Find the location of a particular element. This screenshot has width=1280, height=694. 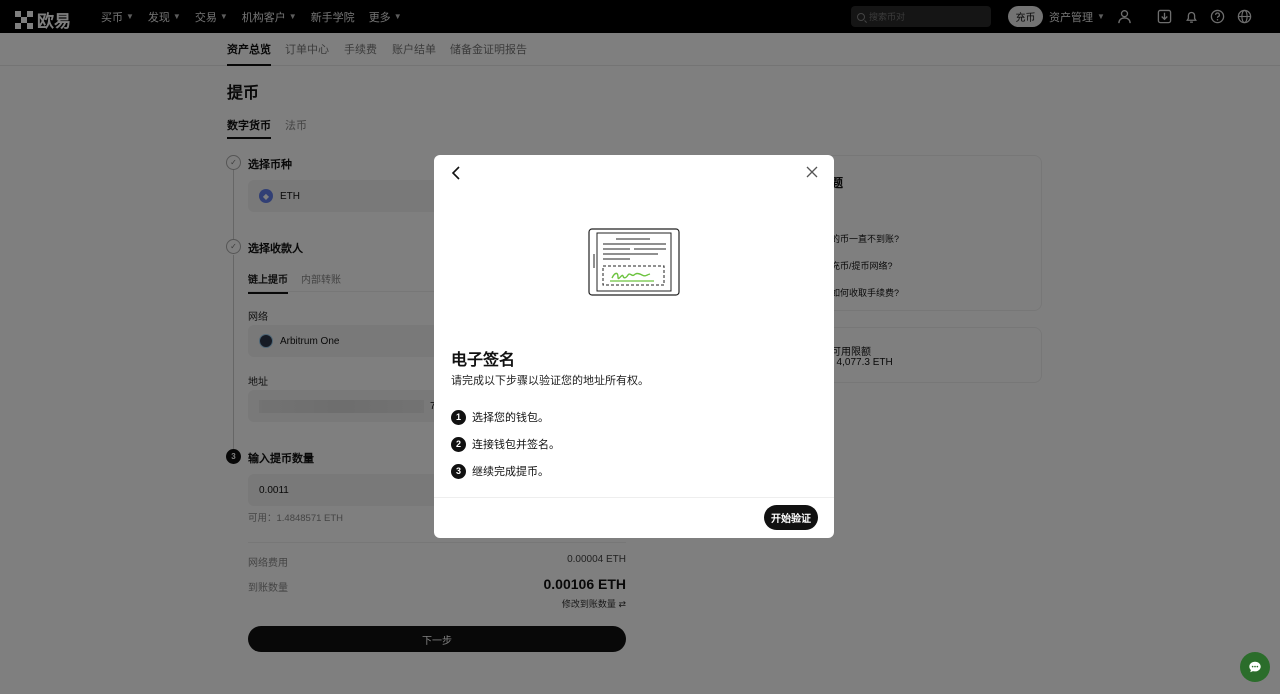

close-icon is located at coordinates (812, 172).